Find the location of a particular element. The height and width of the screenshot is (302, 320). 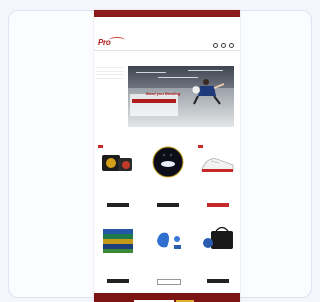

product-image-towels is located at coordinates (118, 241).